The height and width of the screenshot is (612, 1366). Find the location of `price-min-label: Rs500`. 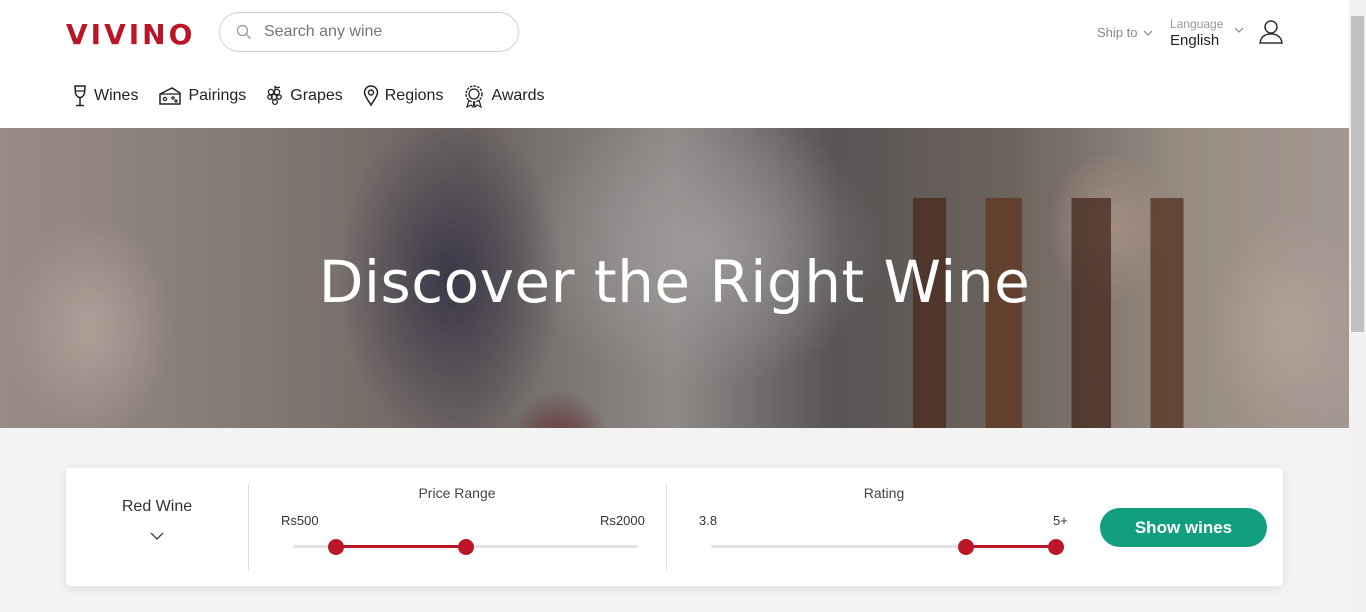

price-min-label: Rs500 is located at coordinates (300, 520).